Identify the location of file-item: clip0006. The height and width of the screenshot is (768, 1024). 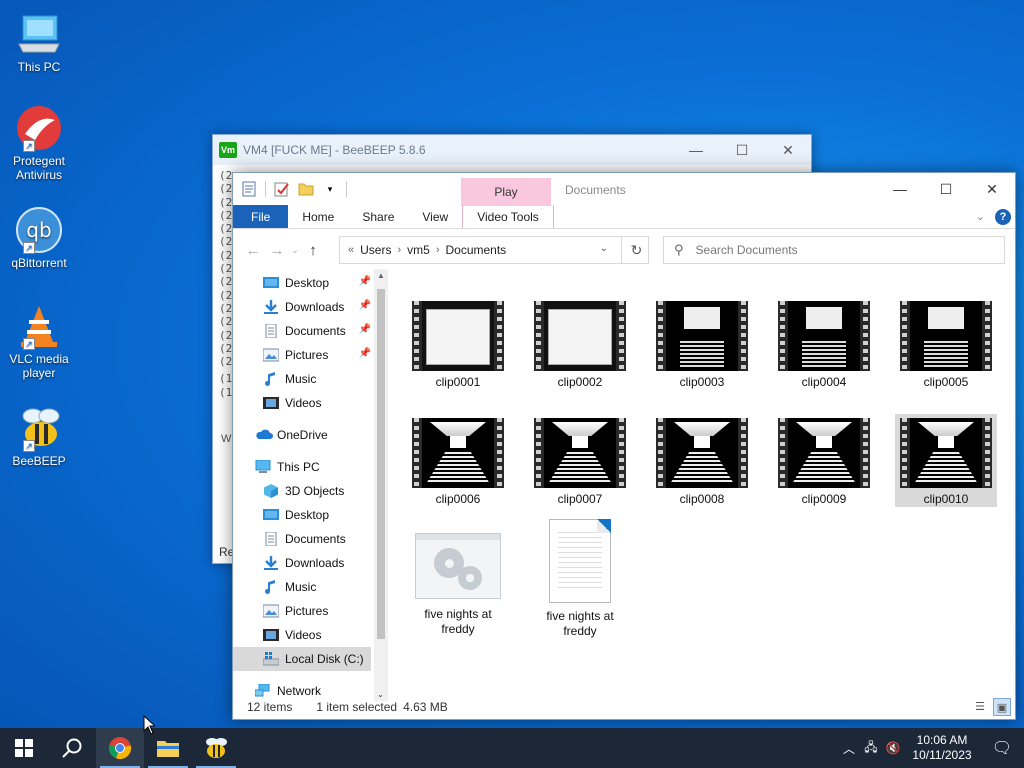
(458, 460).